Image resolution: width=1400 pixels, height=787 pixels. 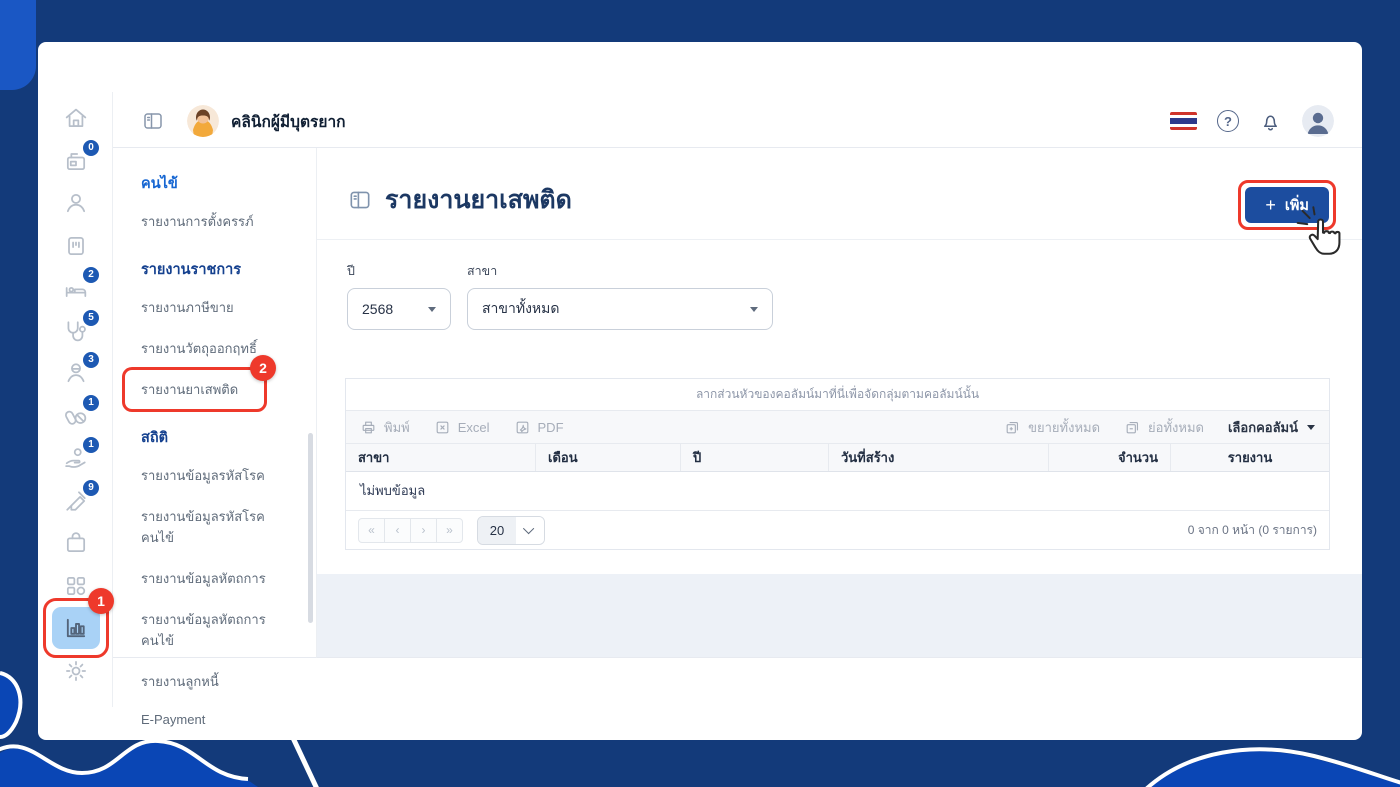 I want to click on pagination-bar: « ‹ › » 20 0 จาก 0 หน้า (0 รายการ), so click(x=837, y=530).